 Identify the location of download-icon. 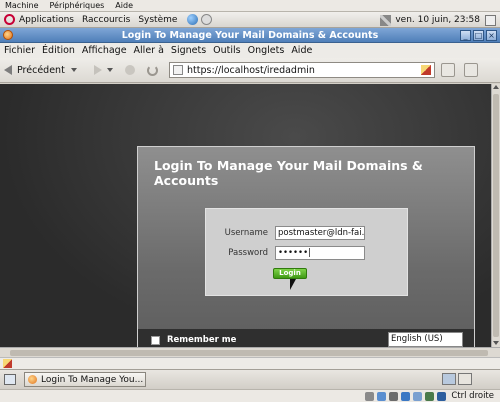
(471, 70).